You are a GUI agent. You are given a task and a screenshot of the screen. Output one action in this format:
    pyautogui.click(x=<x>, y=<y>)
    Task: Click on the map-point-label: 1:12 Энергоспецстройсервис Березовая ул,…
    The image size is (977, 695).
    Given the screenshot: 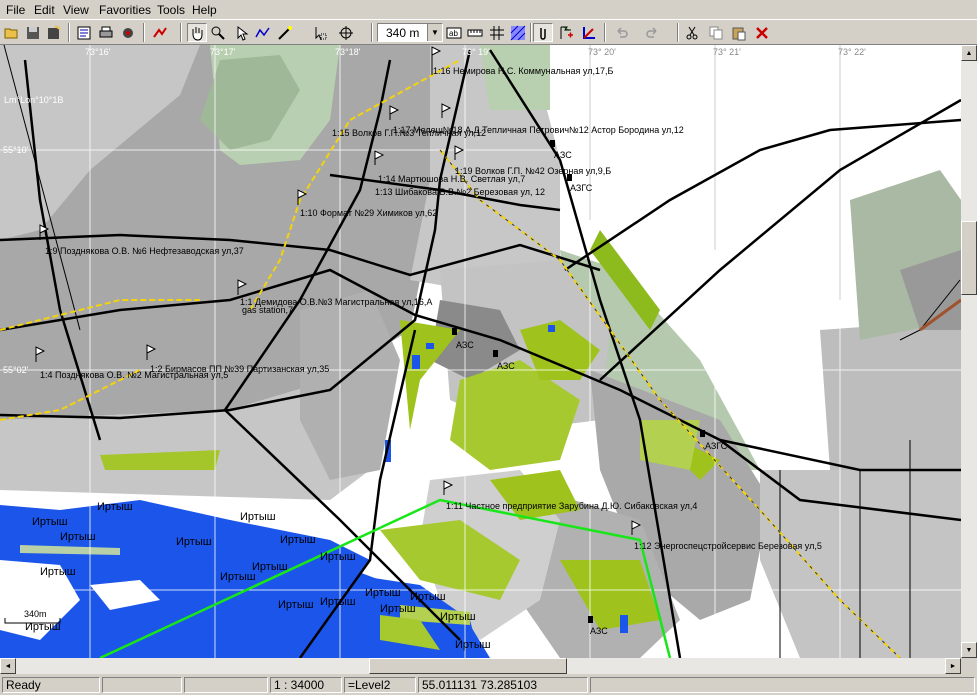 What is the action you would take?
    pyautogui.click(x=728, y=546)
    